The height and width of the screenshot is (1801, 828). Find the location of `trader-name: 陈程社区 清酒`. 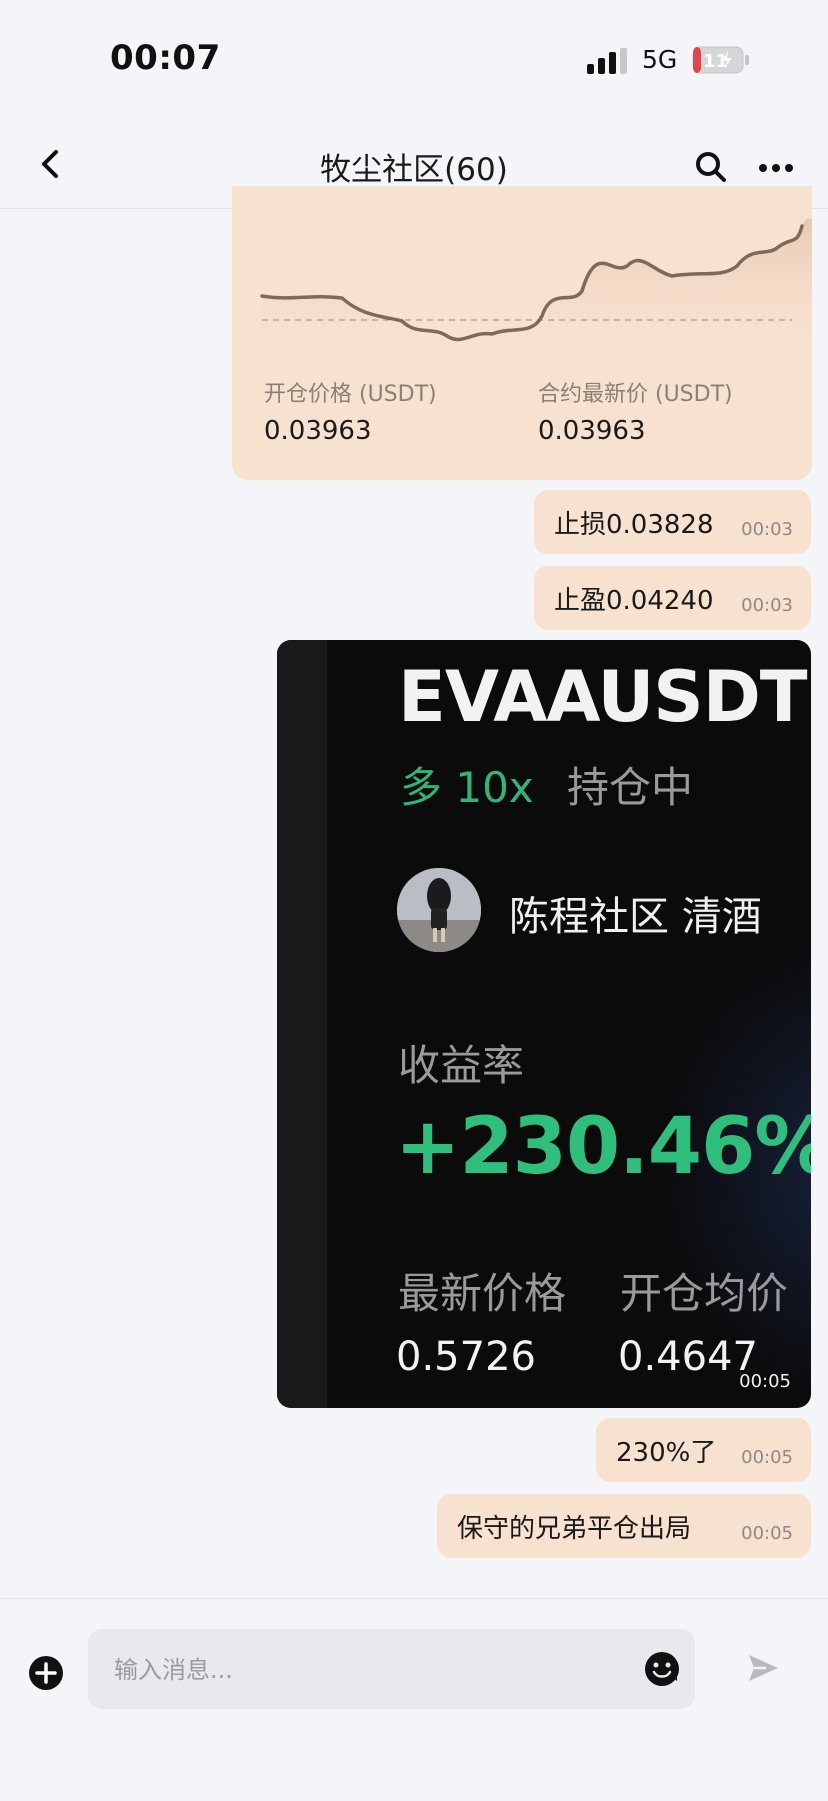

trader-name: 陈程社区 清酒 is located at coordinates (635, 917).